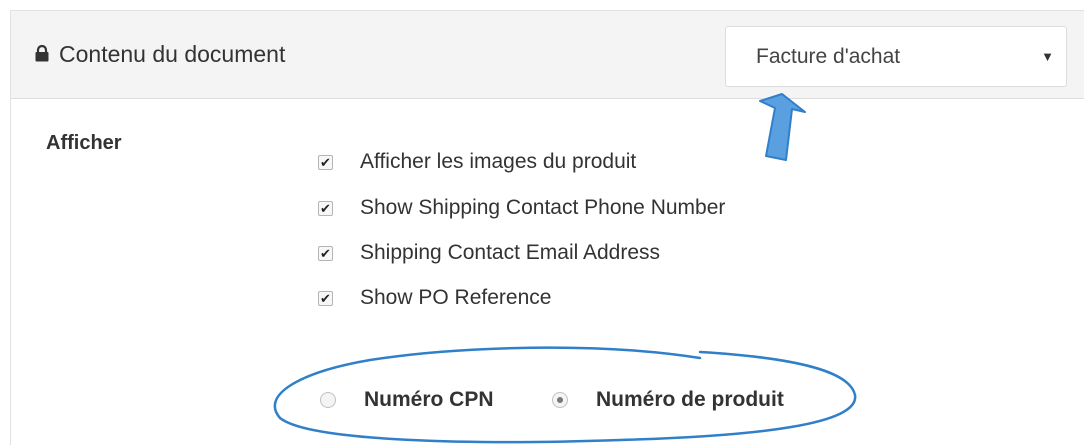 The height and width of the screenshot is (445, 1084). I want to click on radio-product-number, so click(560, 400).